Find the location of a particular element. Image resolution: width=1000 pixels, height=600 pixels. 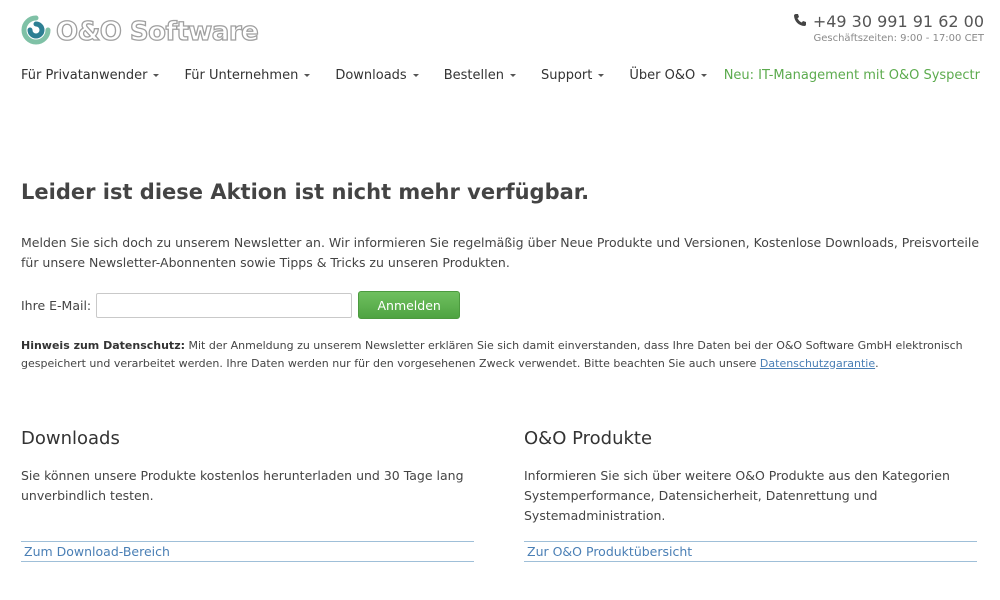

nav-item-privatanwender: Für Privatanwender is located at coordinates (90, 75).